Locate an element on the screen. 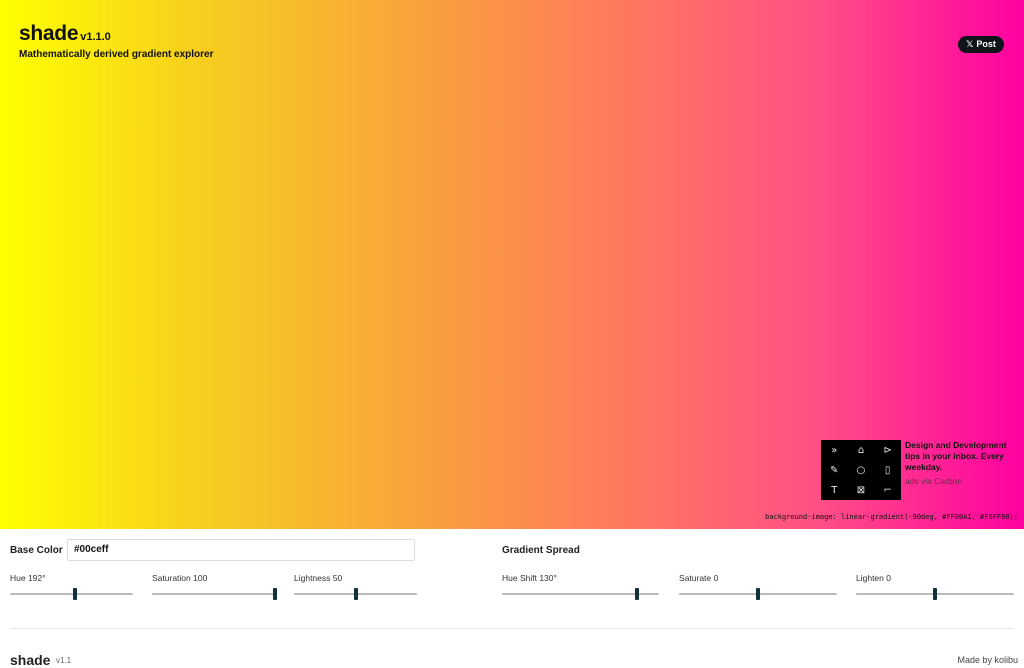 Image resolution: width=1024 pixels, height=668 pixels. saturate-slider-thumb is located at coordinates (758, 594).